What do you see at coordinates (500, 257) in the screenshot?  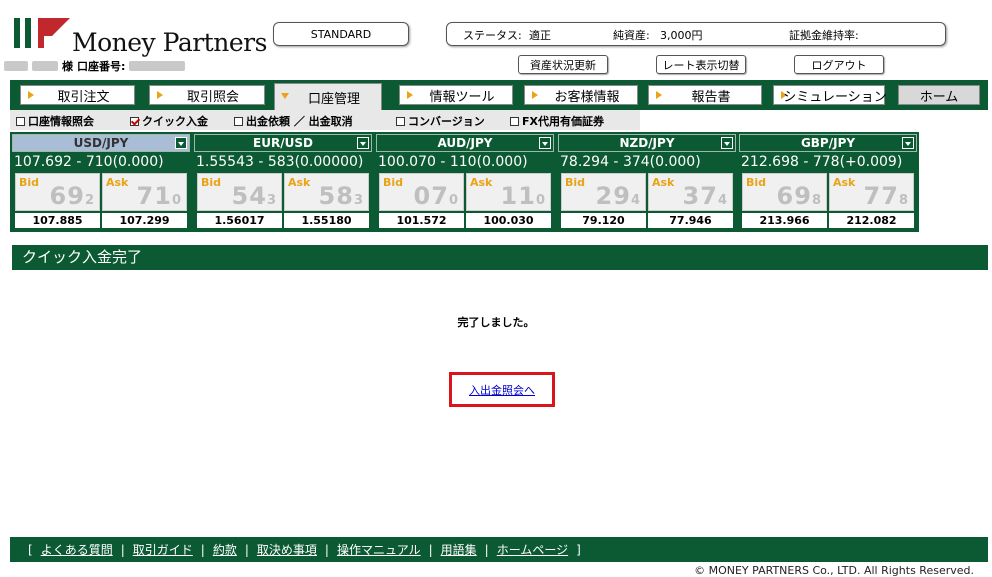 I see `page-title: クイック入金完了` at bounding box center [500, 257].